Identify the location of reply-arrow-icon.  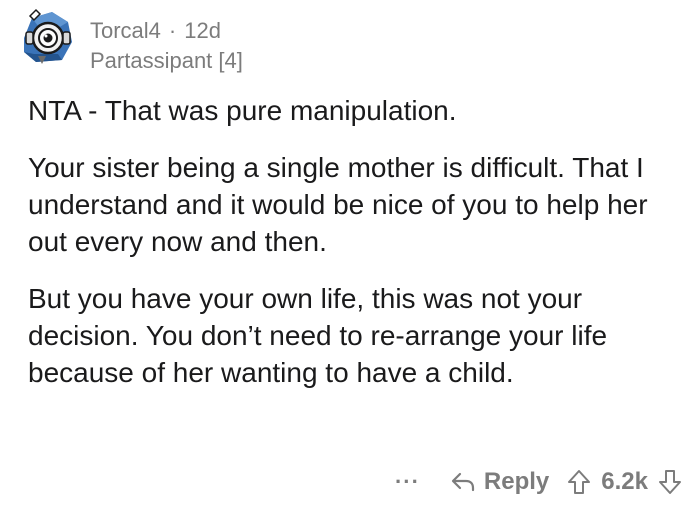
(463, 482).